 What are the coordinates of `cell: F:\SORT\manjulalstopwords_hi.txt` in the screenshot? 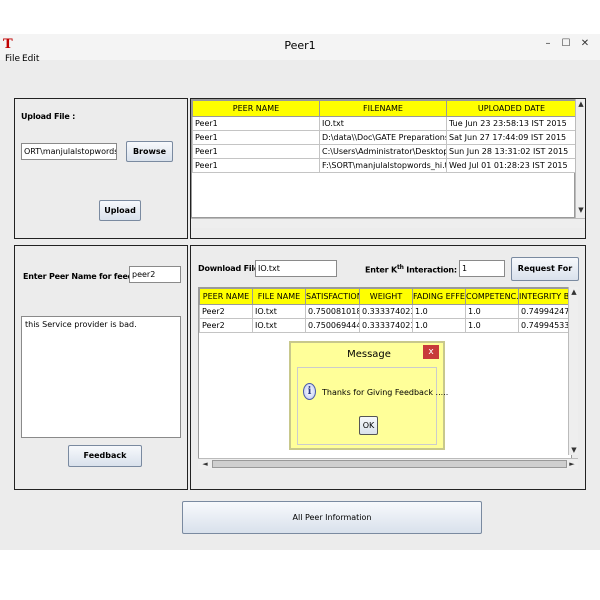 It's located at (383, 165).